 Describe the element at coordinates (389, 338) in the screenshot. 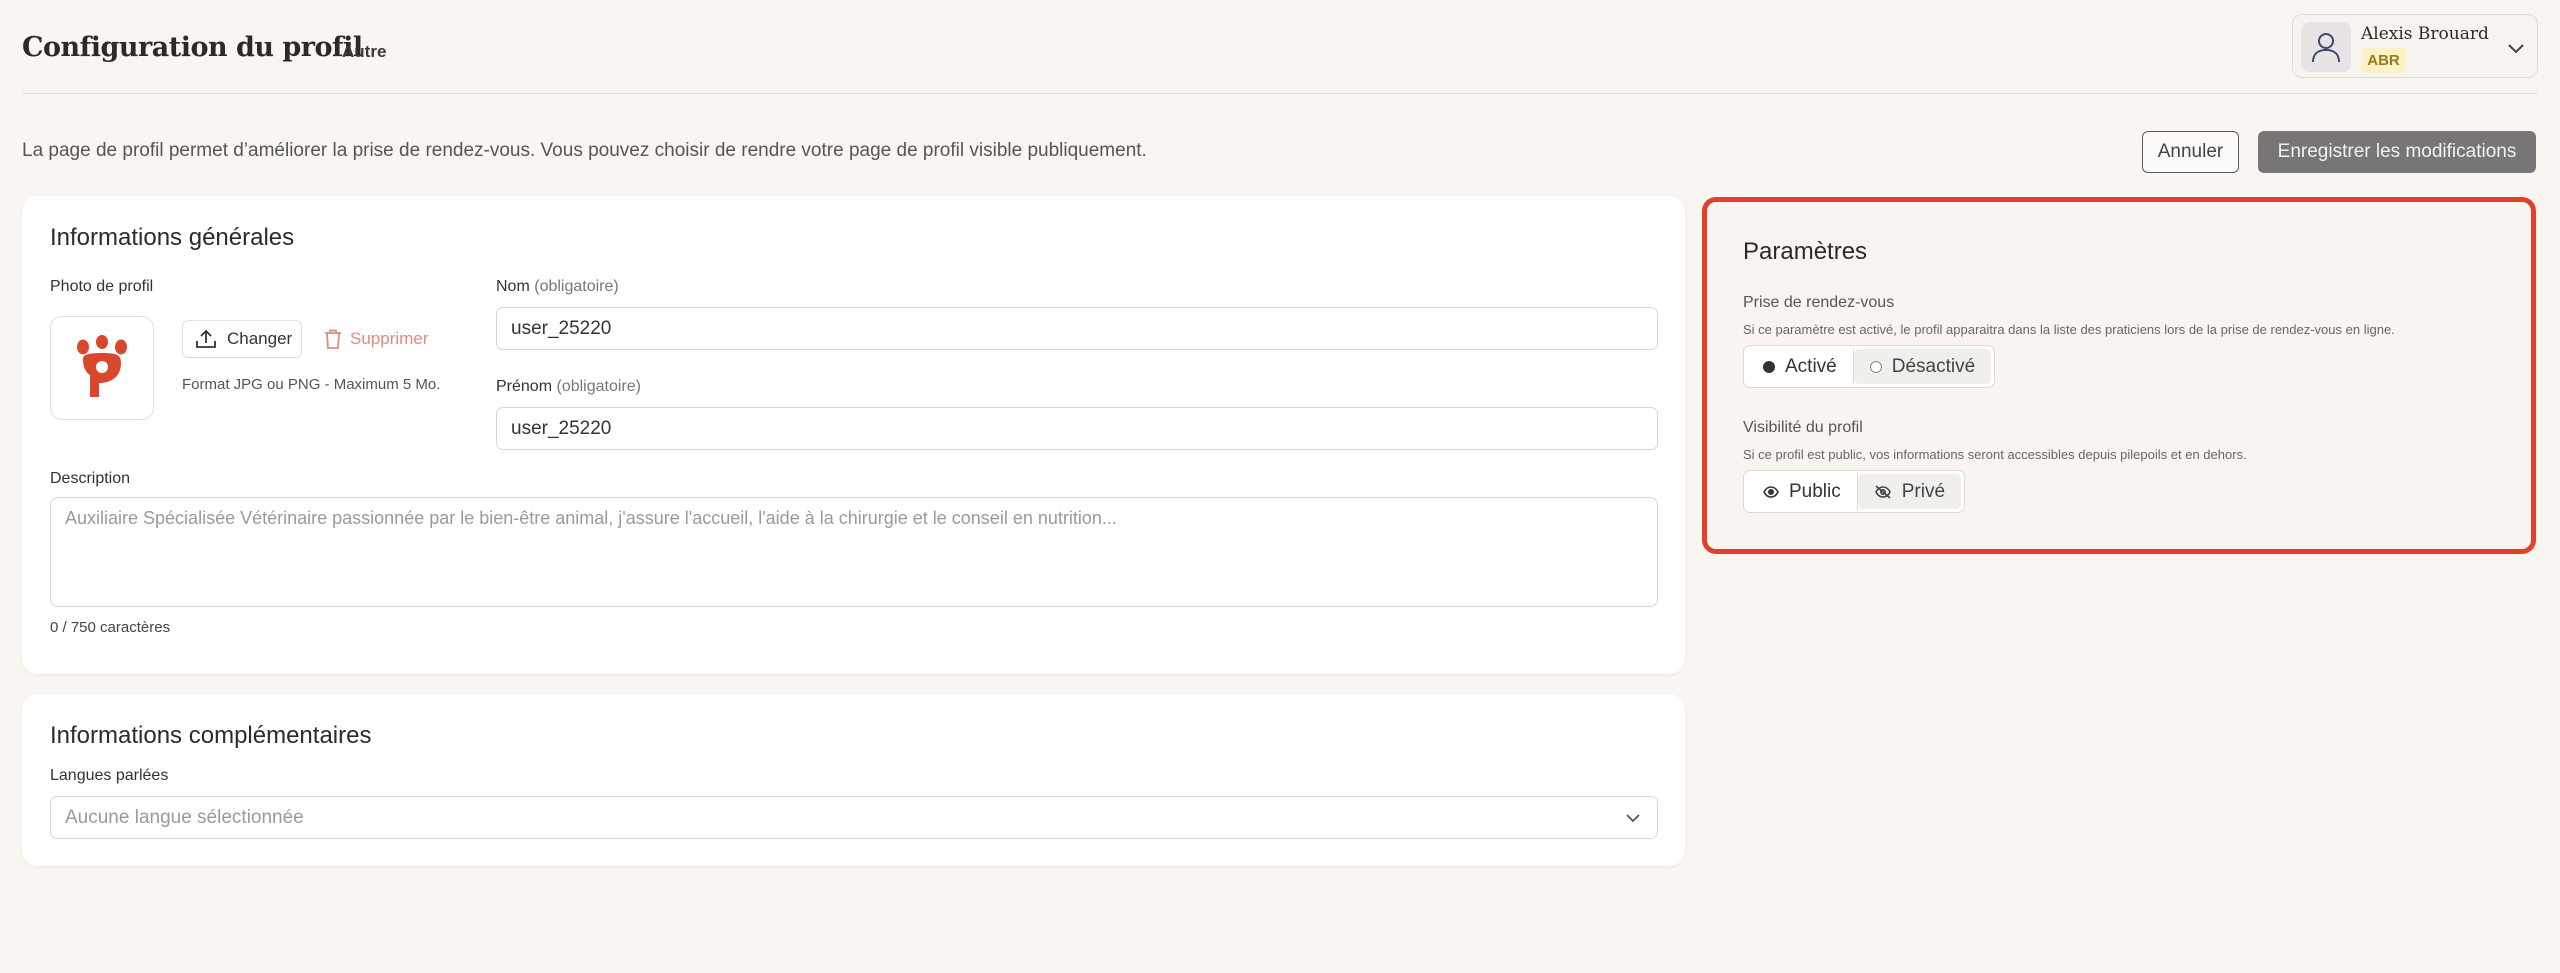

I see `delete-photo-label: Supprimer` at that location.